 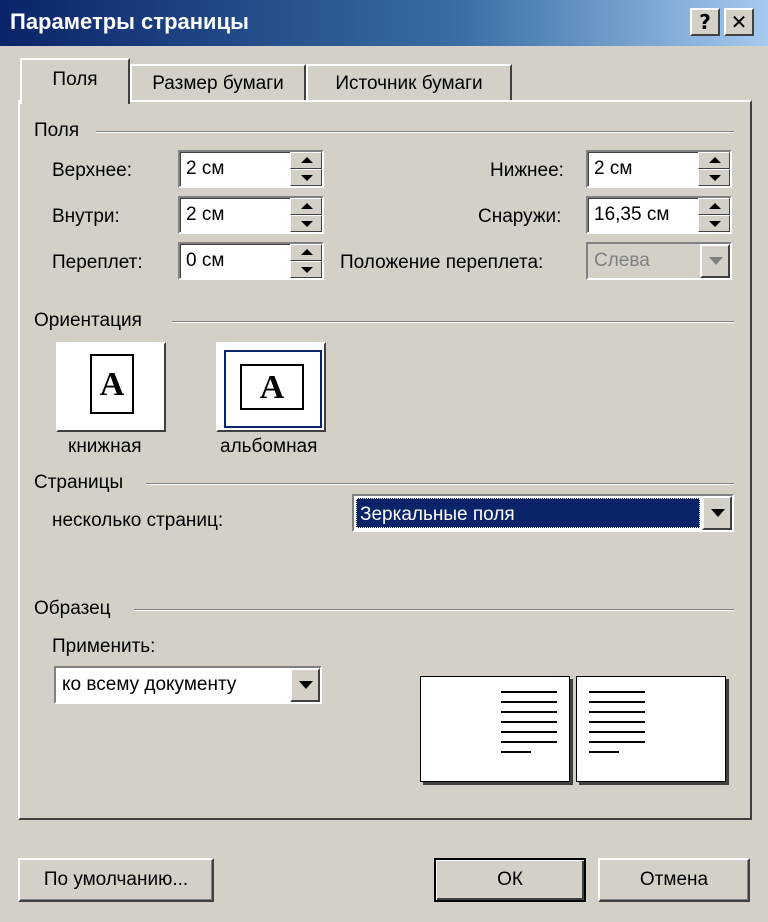 I want to click on portrait-page-letter: A, so click(x=112, y=384).